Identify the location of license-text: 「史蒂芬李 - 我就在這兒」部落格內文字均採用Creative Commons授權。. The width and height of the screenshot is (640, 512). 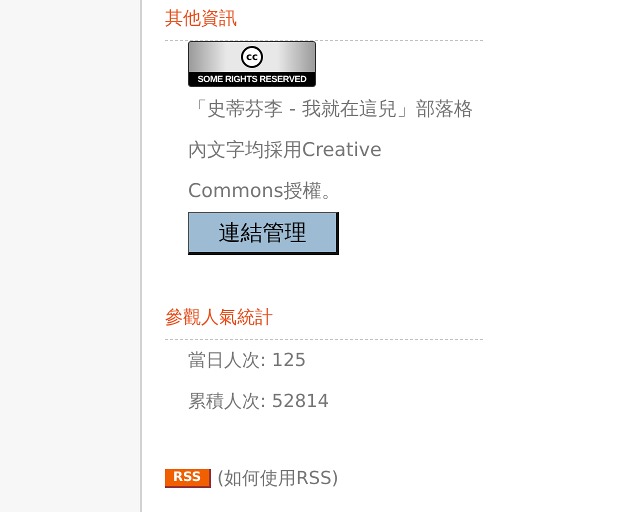
(331, 150).